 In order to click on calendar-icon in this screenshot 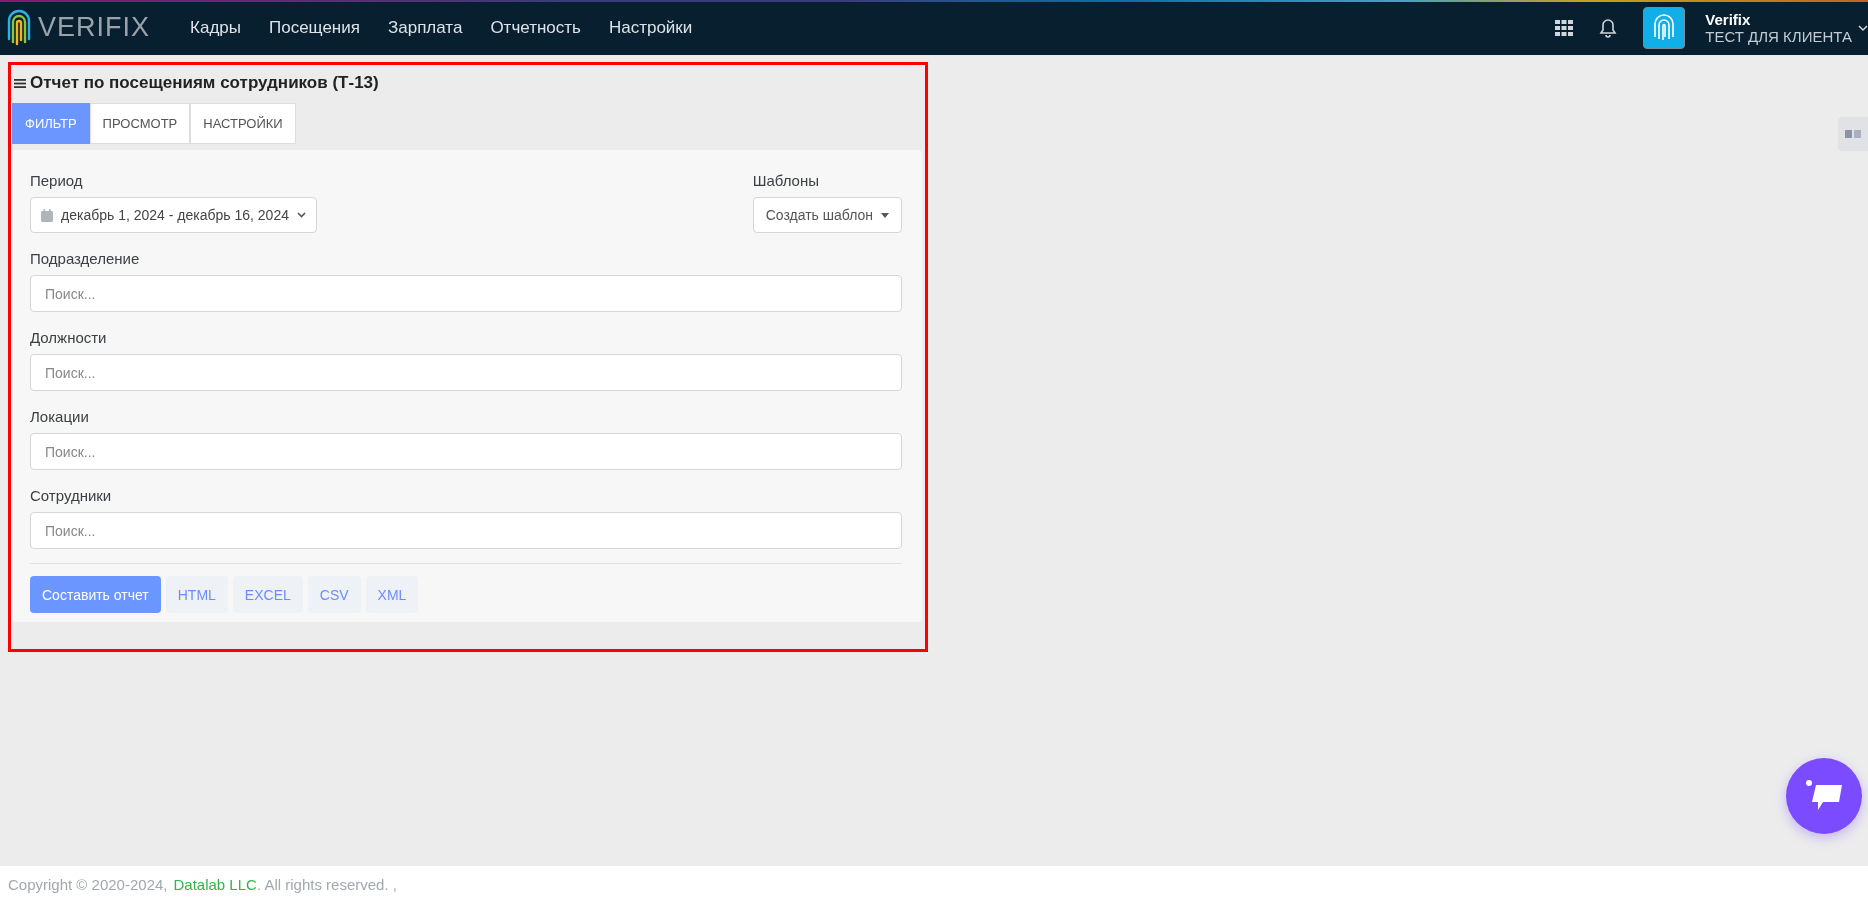, I will do `click(47, 215)`.